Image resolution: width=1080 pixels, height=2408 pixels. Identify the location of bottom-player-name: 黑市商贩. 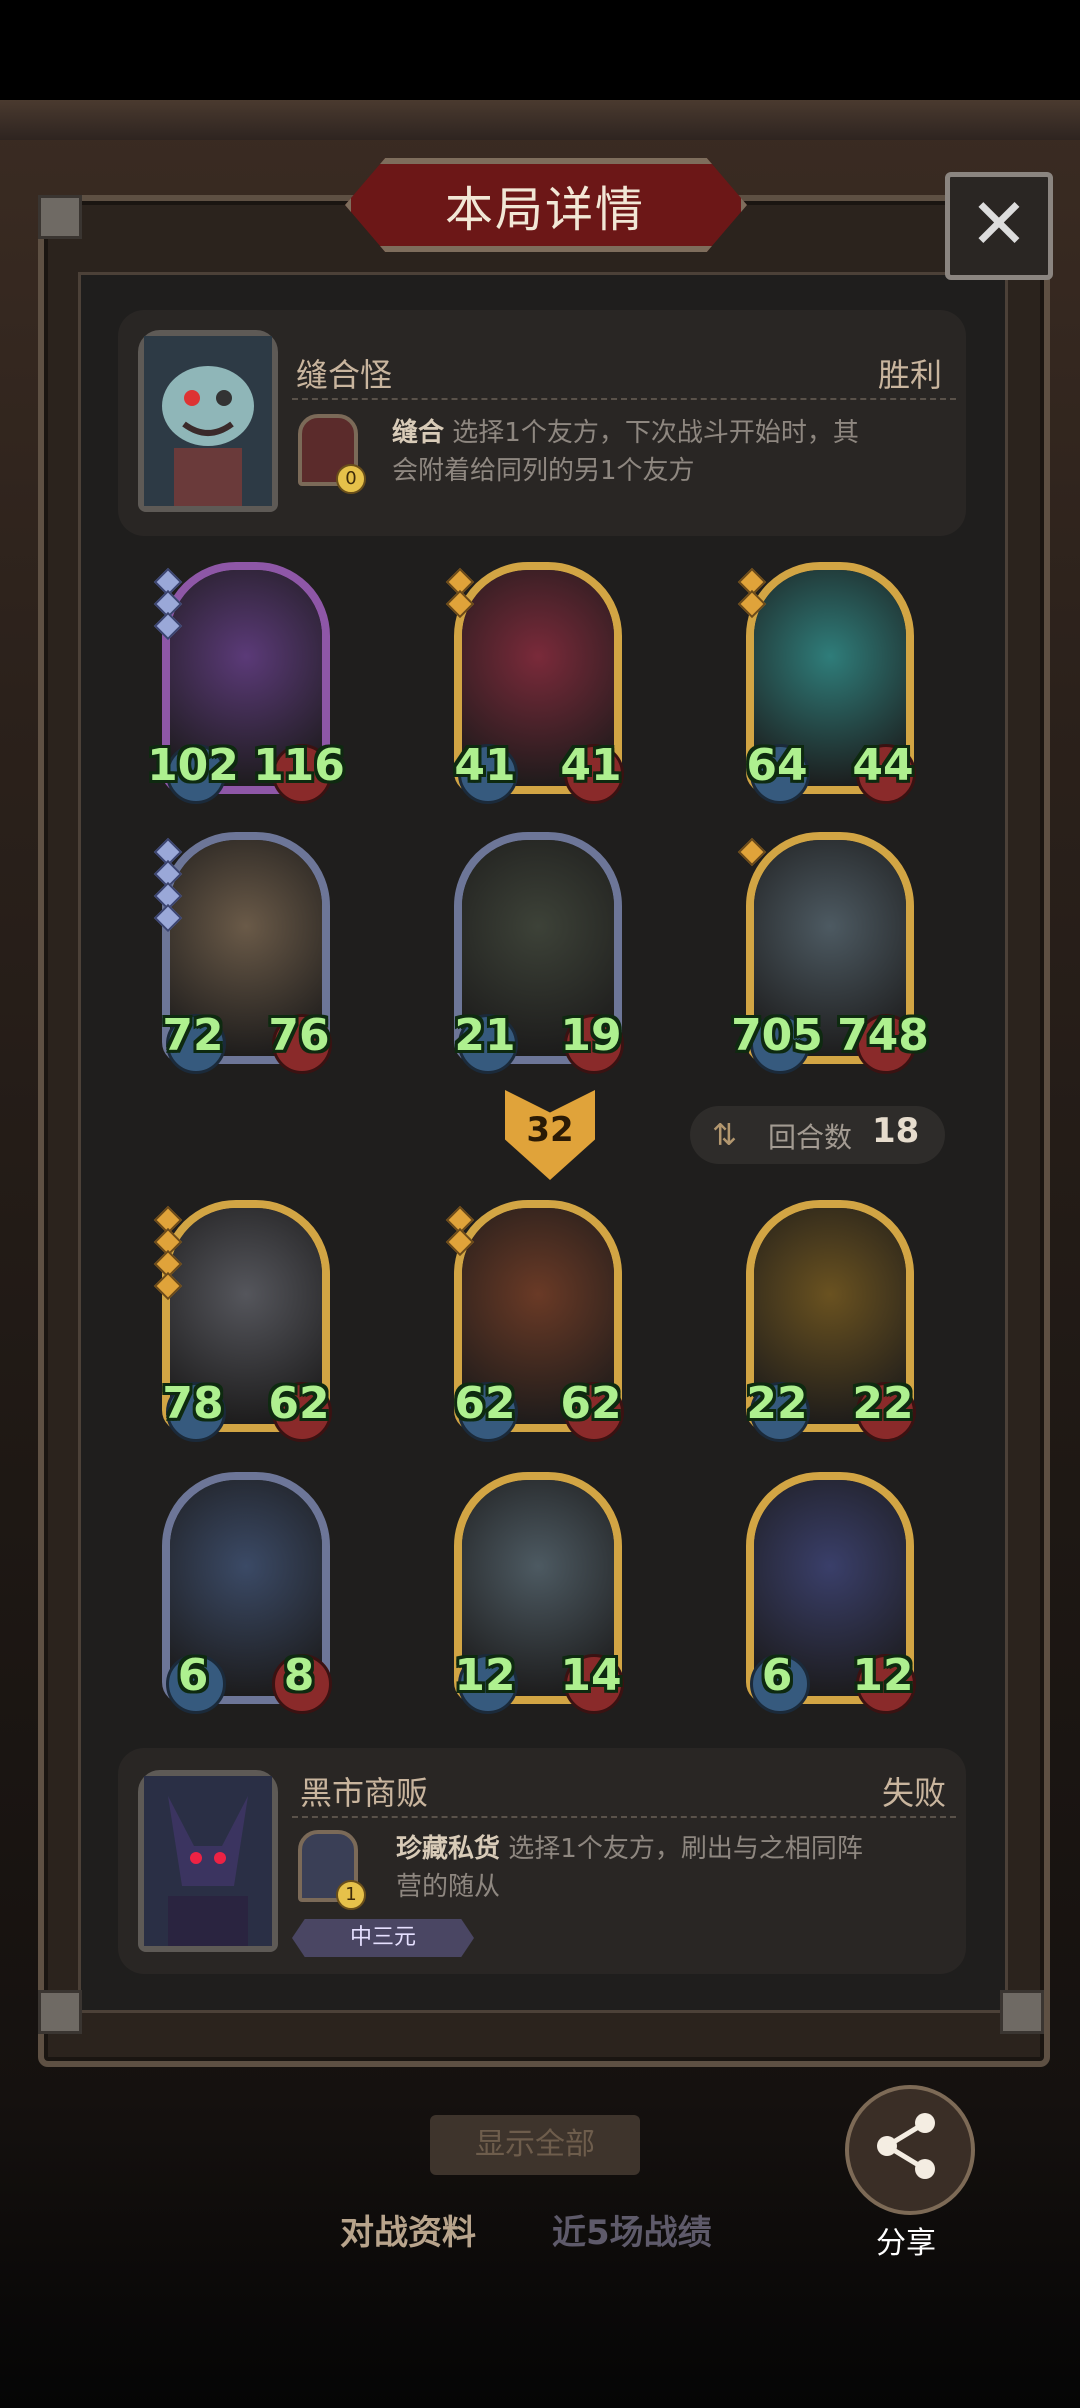
(364, 1793).